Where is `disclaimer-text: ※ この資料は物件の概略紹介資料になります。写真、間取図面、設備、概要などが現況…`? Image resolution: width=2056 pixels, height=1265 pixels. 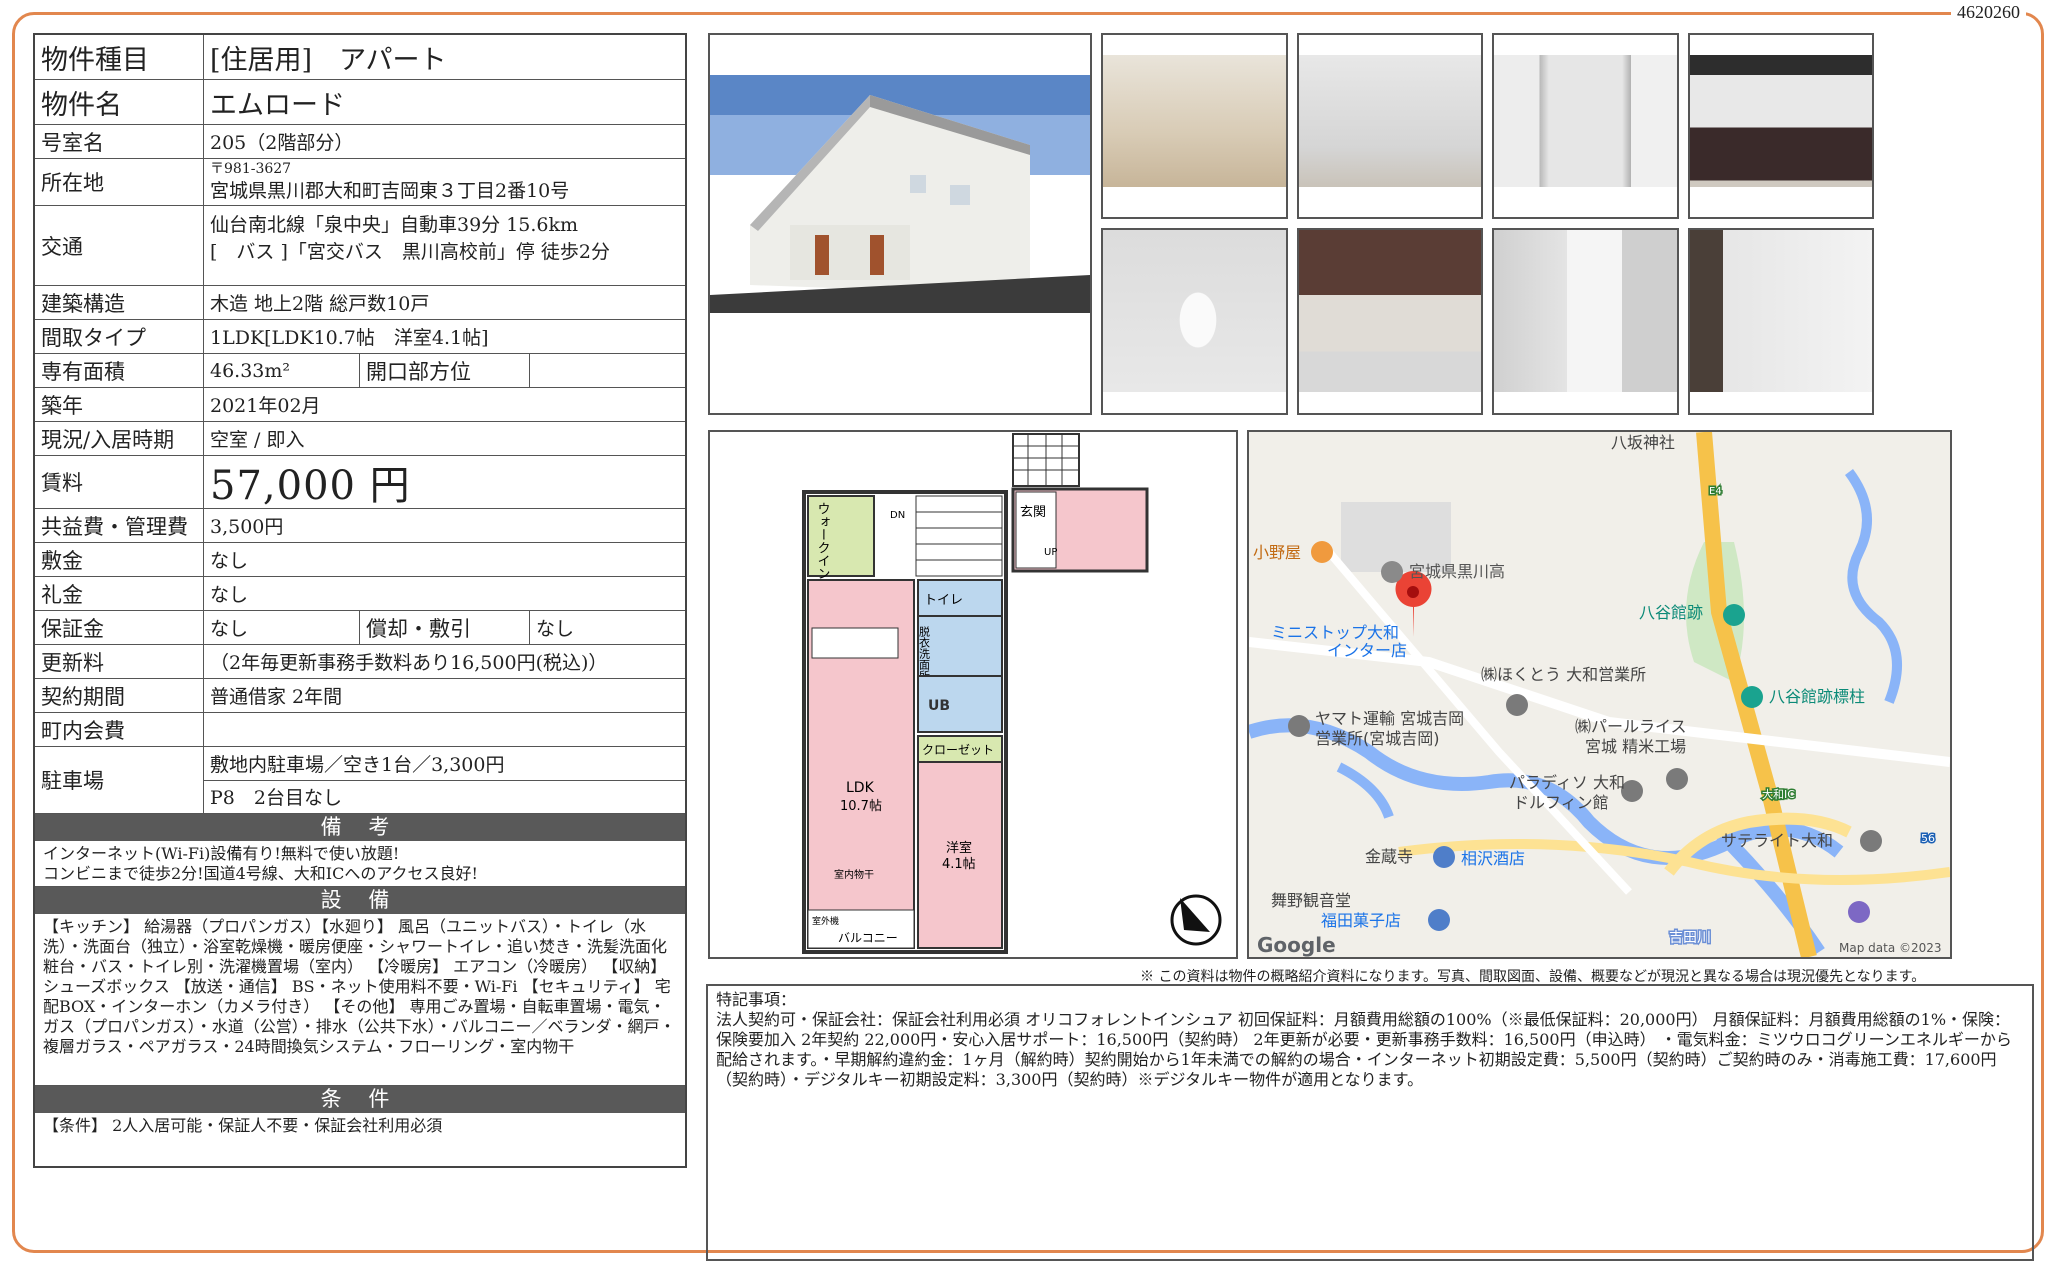
disclaimer-text: ※ この資料は物件の概略紹介資料になります。写真、間取図面、設備、概要などが現況… is located at coordinates (1533, 977).